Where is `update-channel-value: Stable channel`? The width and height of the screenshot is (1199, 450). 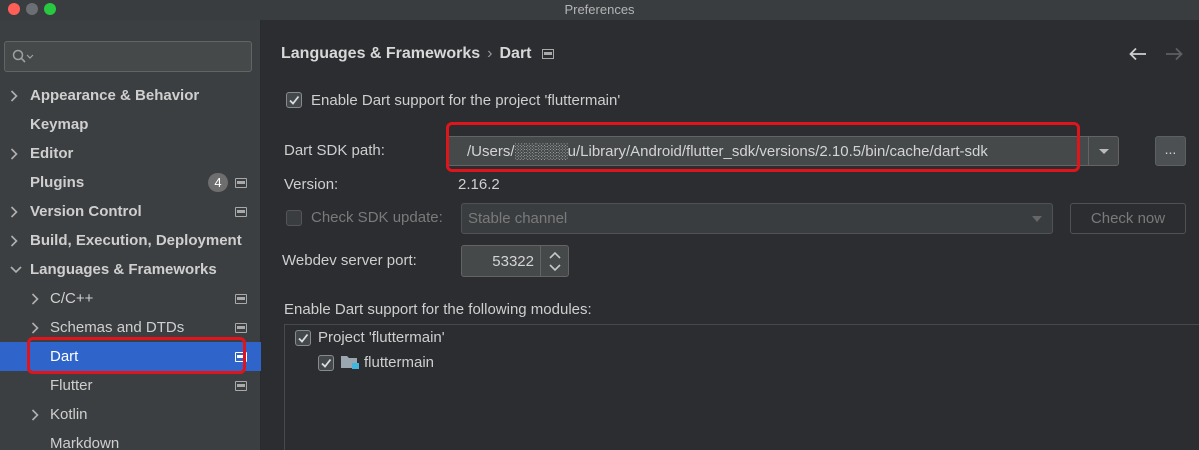 update-channel-value: Stable channel is located at coordinates (518, 218).